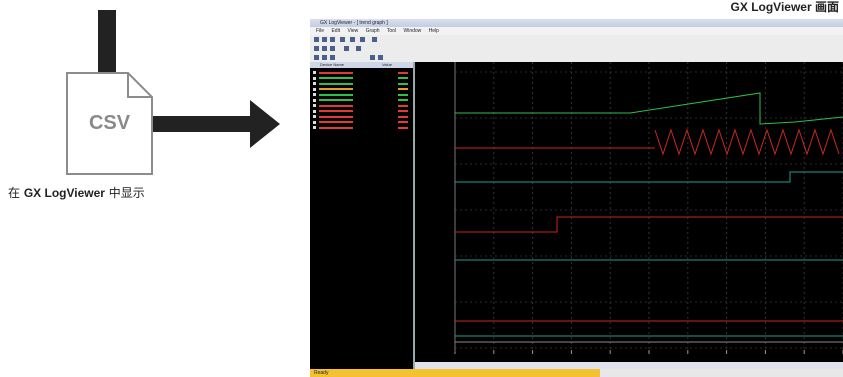  What do you see at coordinates (352, 31) in the screenshot?
I see `menu-view: View` at bounding box center [352, 31].